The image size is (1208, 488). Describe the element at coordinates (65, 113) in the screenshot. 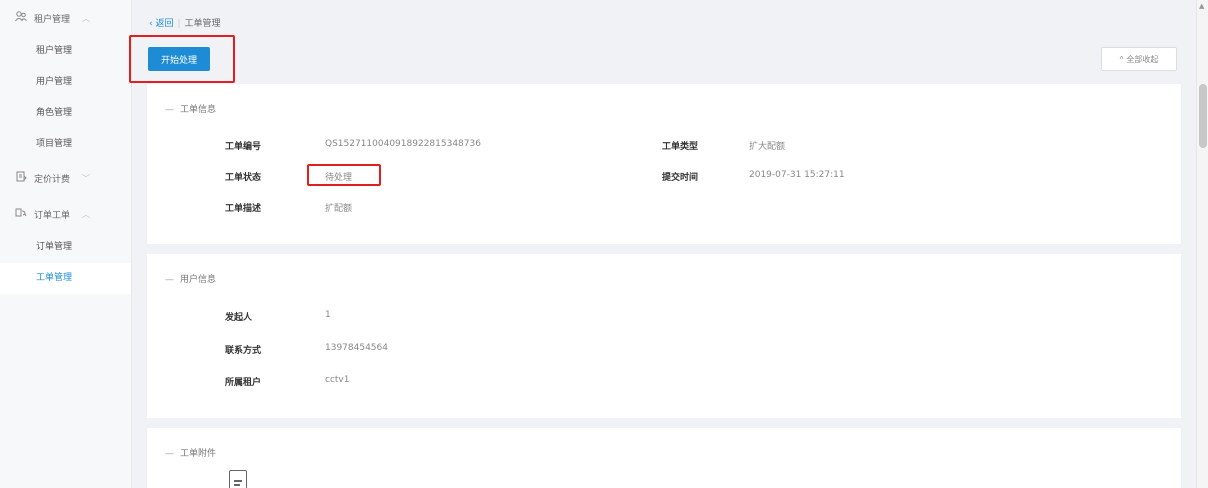

I see `sidebar-item-role-mgmt: 角色管理` at that location.